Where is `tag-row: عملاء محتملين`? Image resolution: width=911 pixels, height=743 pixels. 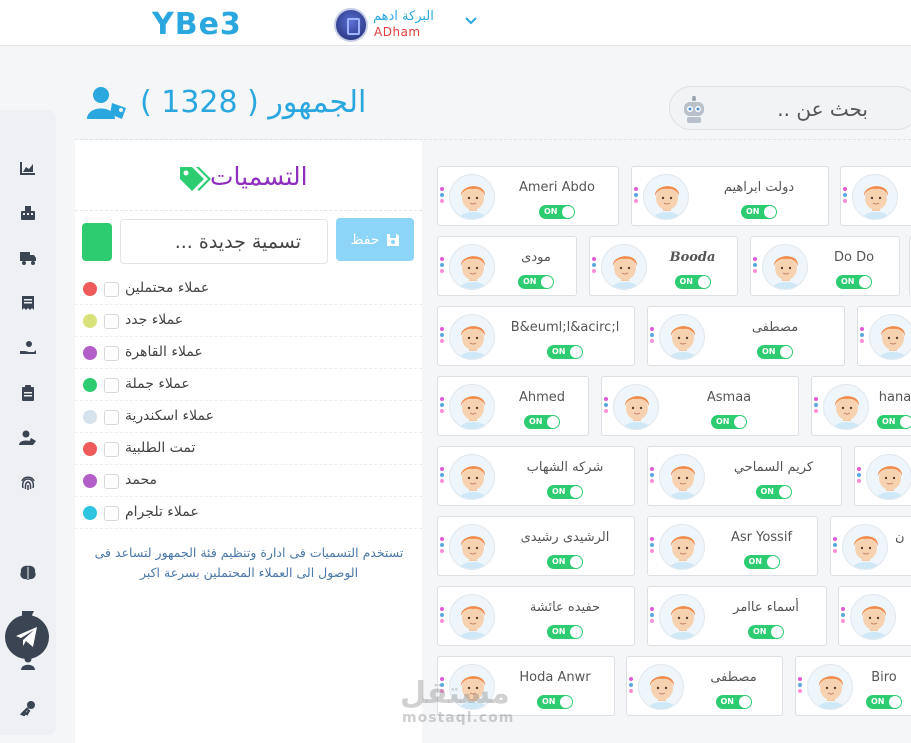 tag-row: عملاء محتملين is located at coordinates (248, 289).